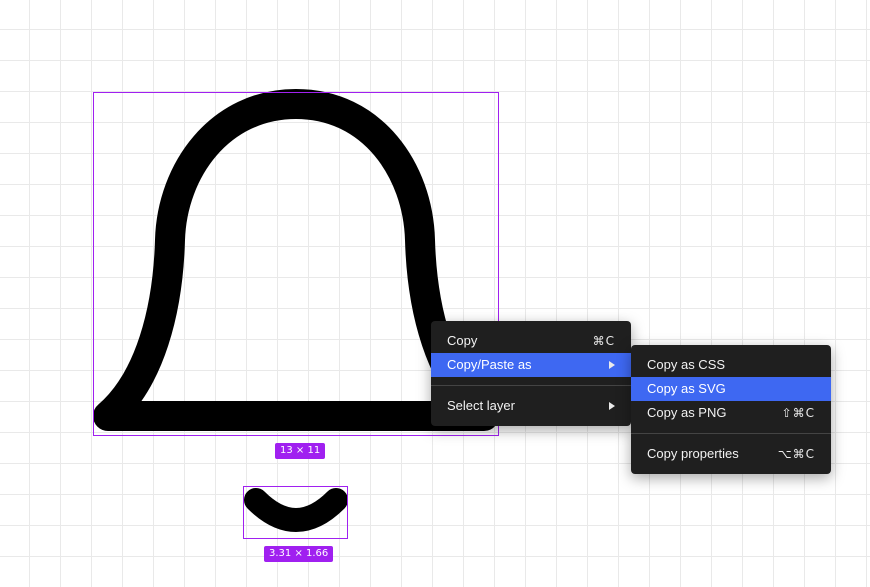 This screenshot has height=587, width=870. I want to click on submenu-item-copy-png: Copy as PNG ⇧⌘C, so click(731, 413).